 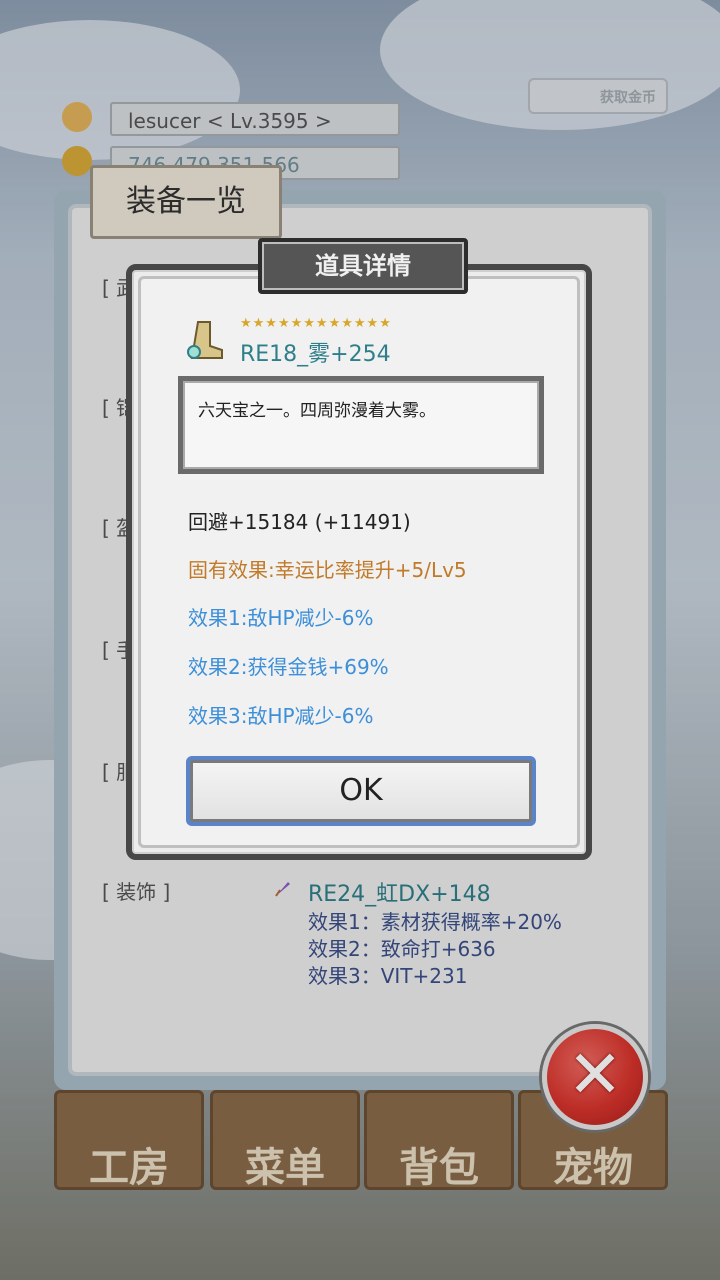 I want to click on item-evasion-stat: 回避+15184 (+11491), so click(x=299, y=522).